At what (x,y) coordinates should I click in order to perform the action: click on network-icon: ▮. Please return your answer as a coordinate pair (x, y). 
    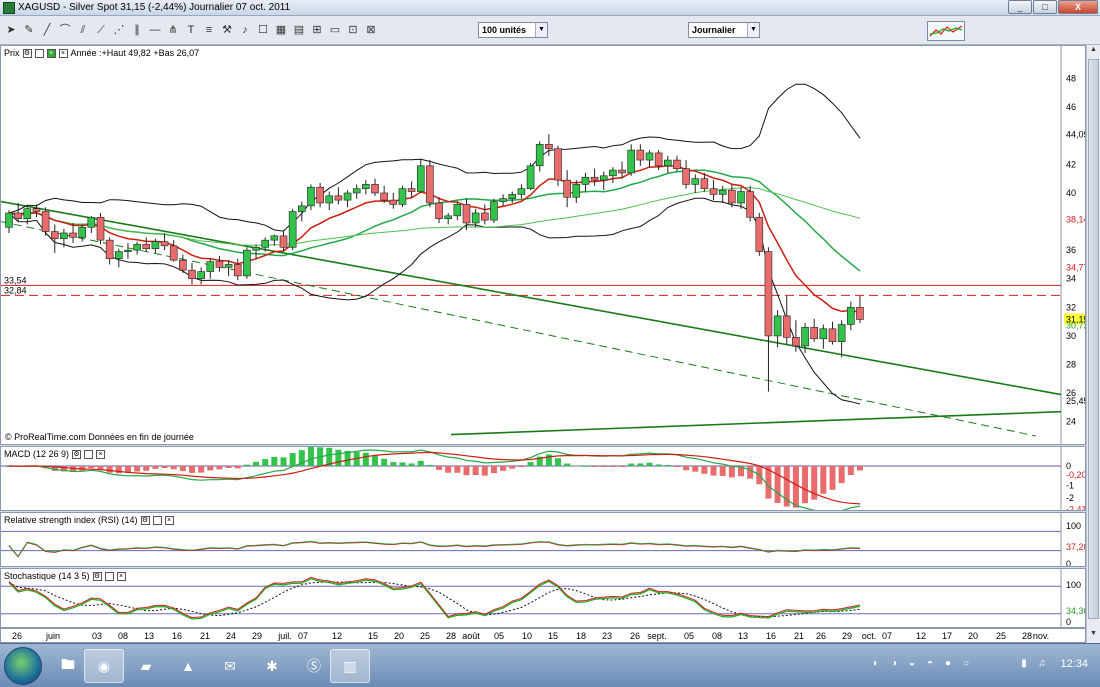
    Looking at the image, I should click on (1024, 664).